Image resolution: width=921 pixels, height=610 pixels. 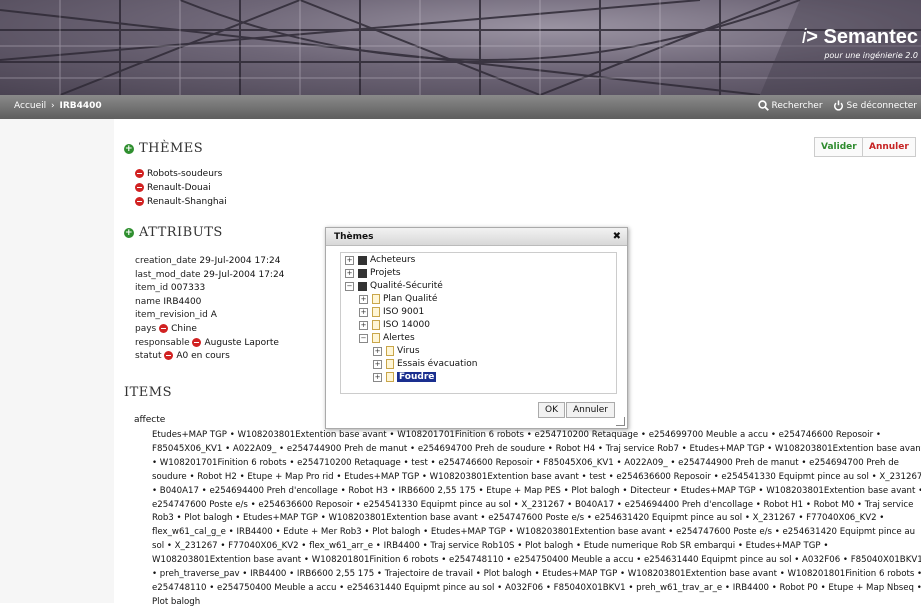 I want to click on attribute-row: item_id 007333, so click(x=209, y=289).